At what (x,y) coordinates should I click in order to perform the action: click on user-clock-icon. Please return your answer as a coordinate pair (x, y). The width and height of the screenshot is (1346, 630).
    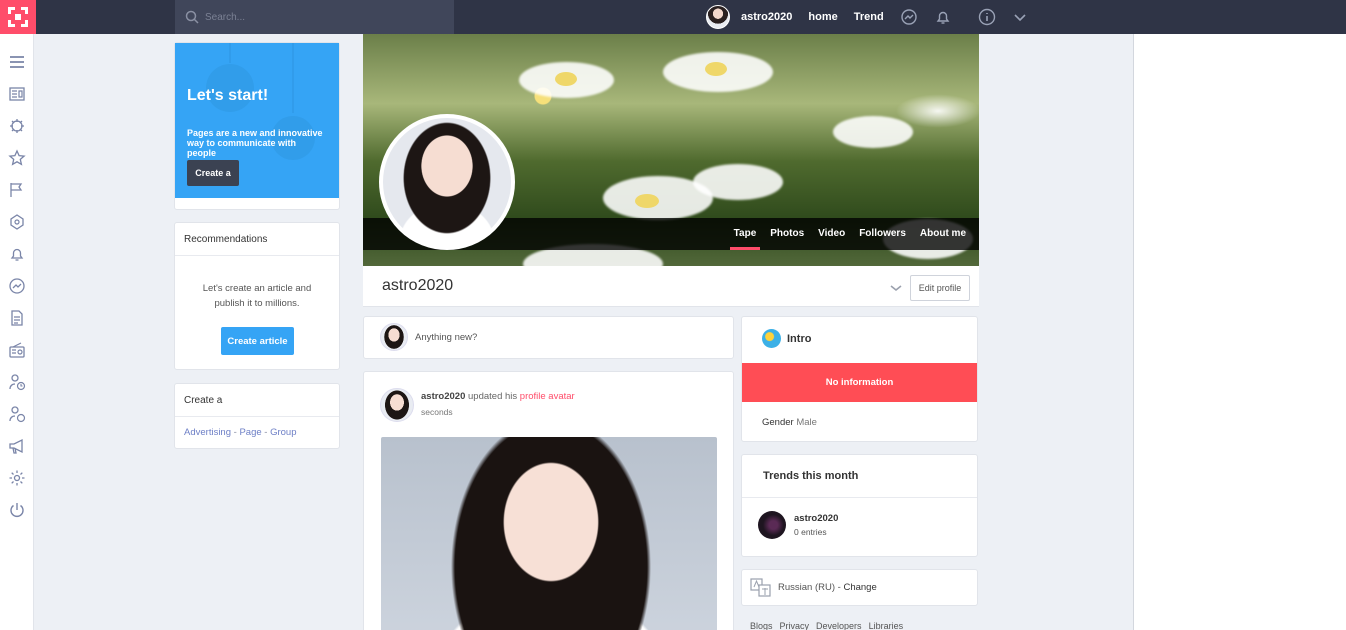
    Looking at the image, I should click on (17, 382).